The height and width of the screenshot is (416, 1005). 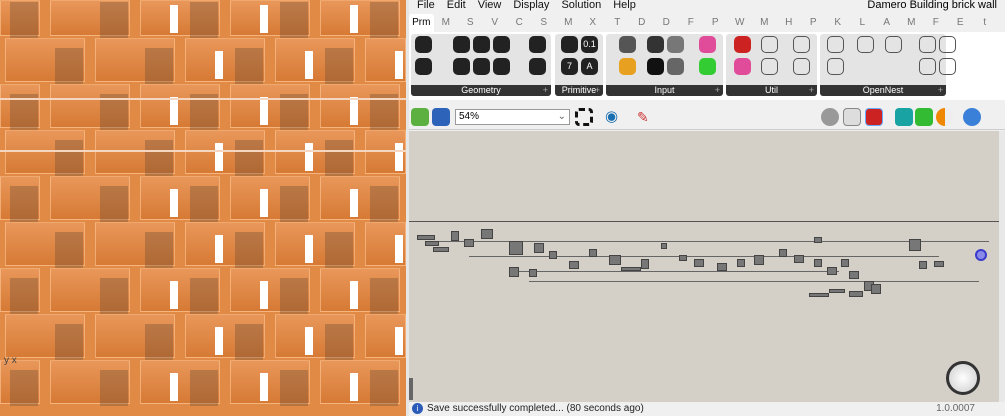 What do you see at coordinates (972, 117) in the screenshot?
I see `display-sphere-icon` at bounding box center [972, 117].